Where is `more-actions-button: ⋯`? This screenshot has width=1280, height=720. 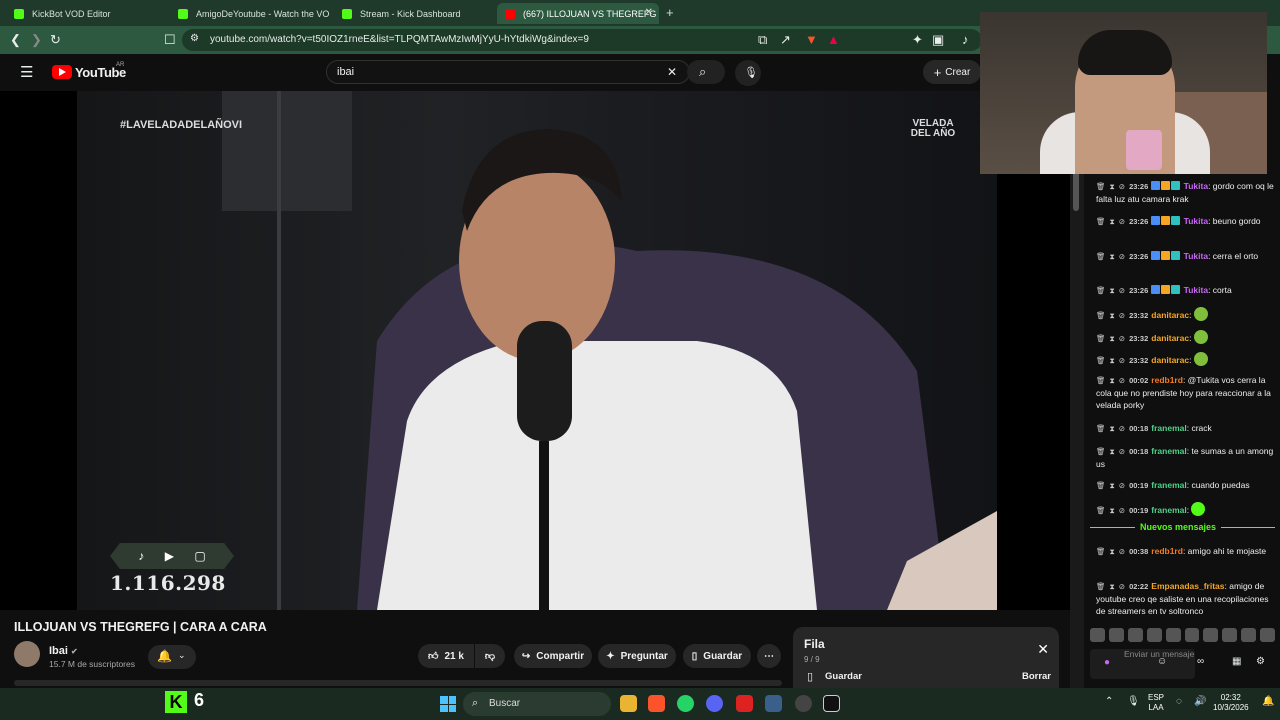 more-actions-button: ⋯ is located at coordinates (769, 656).